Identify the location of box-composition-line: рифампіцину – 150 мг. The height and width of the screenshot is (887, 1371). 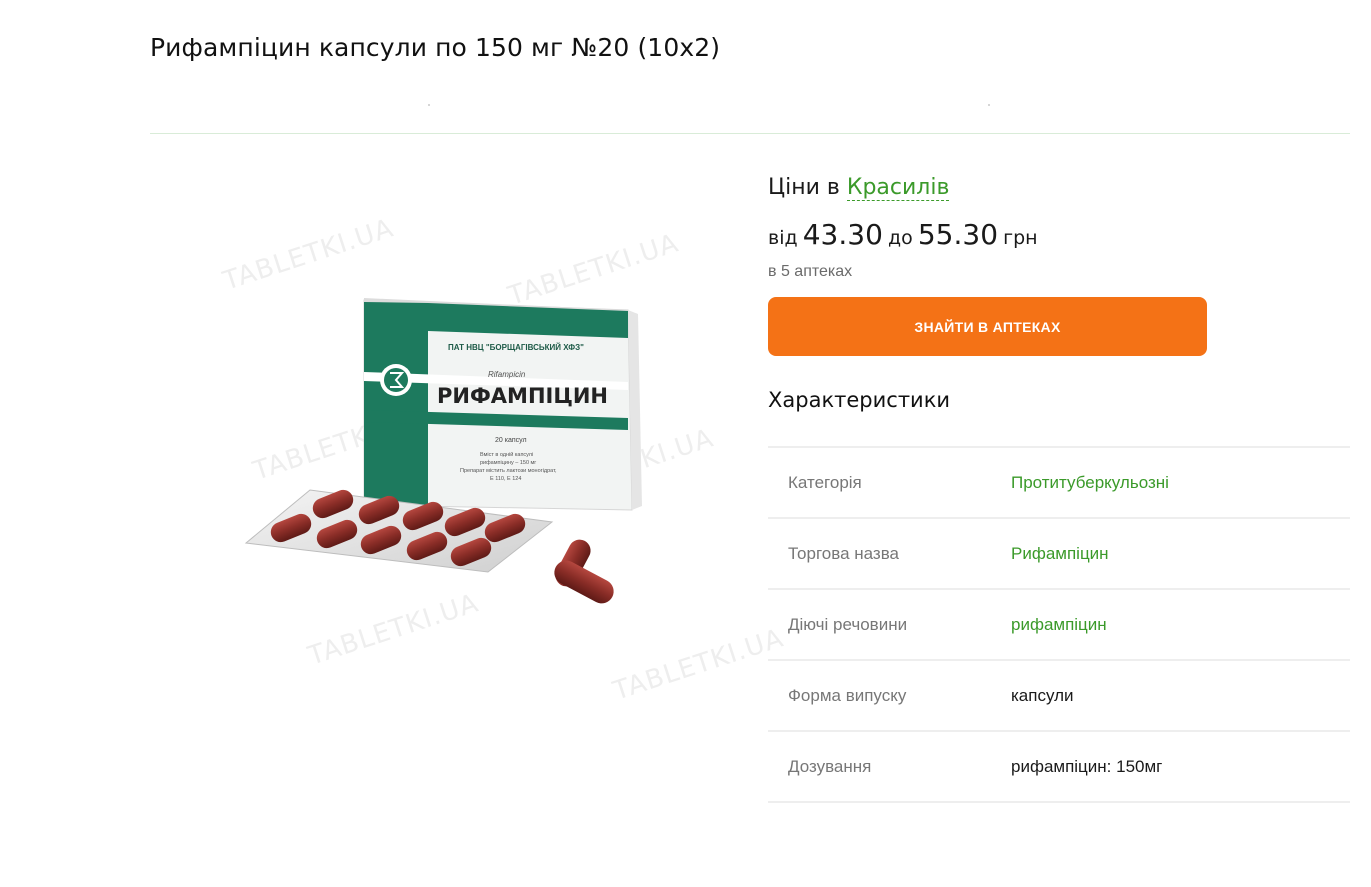
(508, 463).